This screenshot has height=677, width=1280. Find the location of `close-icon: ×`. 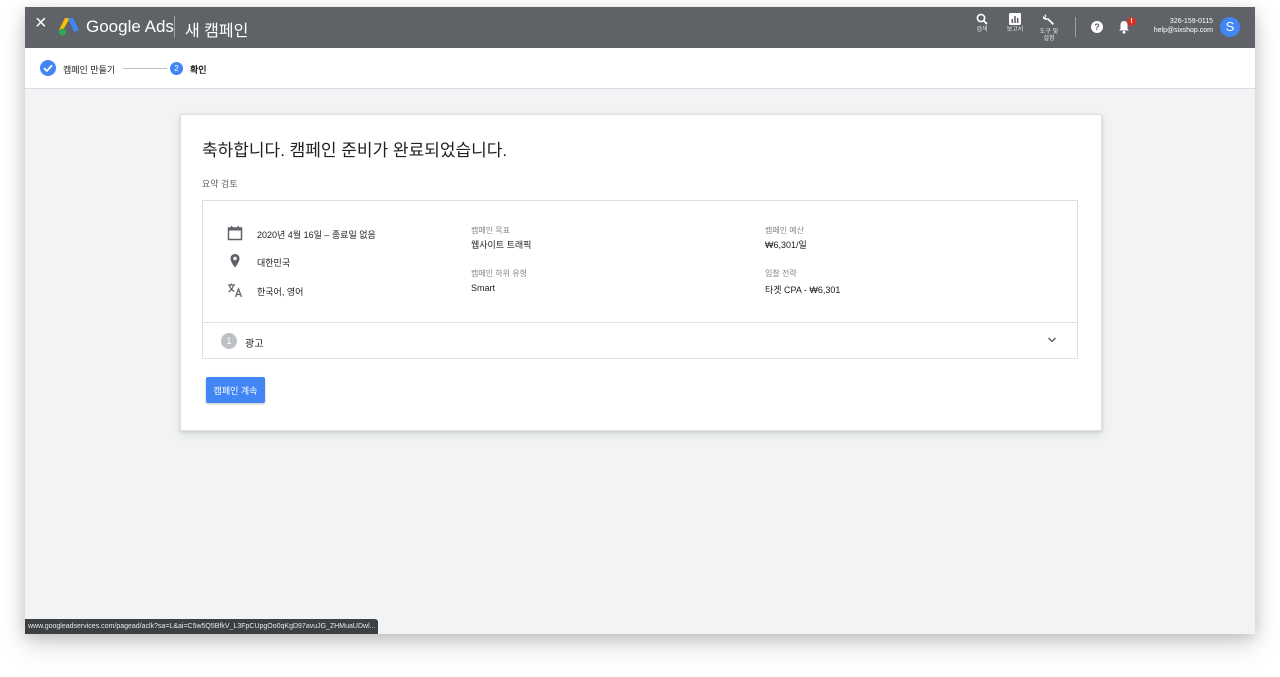

close-icon: × is located at coordinates (42, 23).